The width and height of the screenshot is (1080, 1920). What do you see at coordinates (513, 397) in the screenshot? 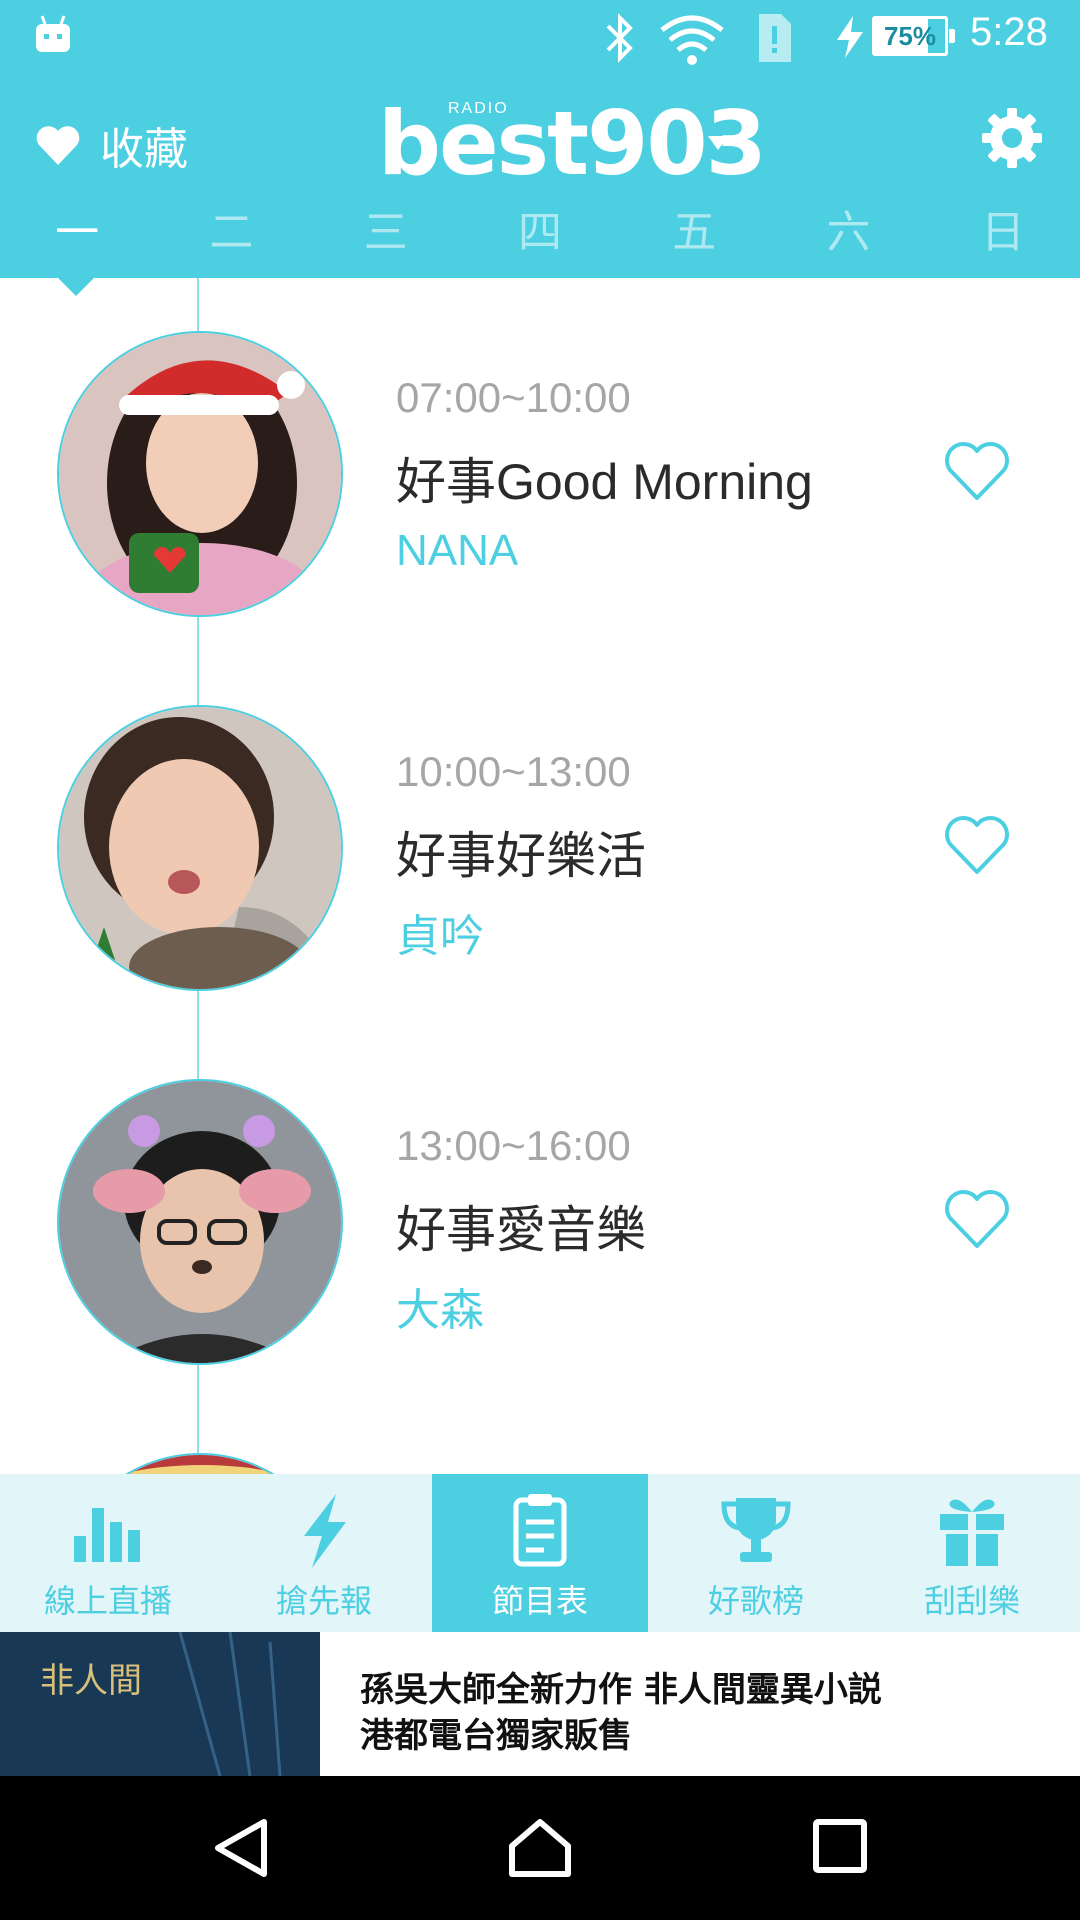
I see `program-time: 07:00~10:00` at bounding box center [513, 397].